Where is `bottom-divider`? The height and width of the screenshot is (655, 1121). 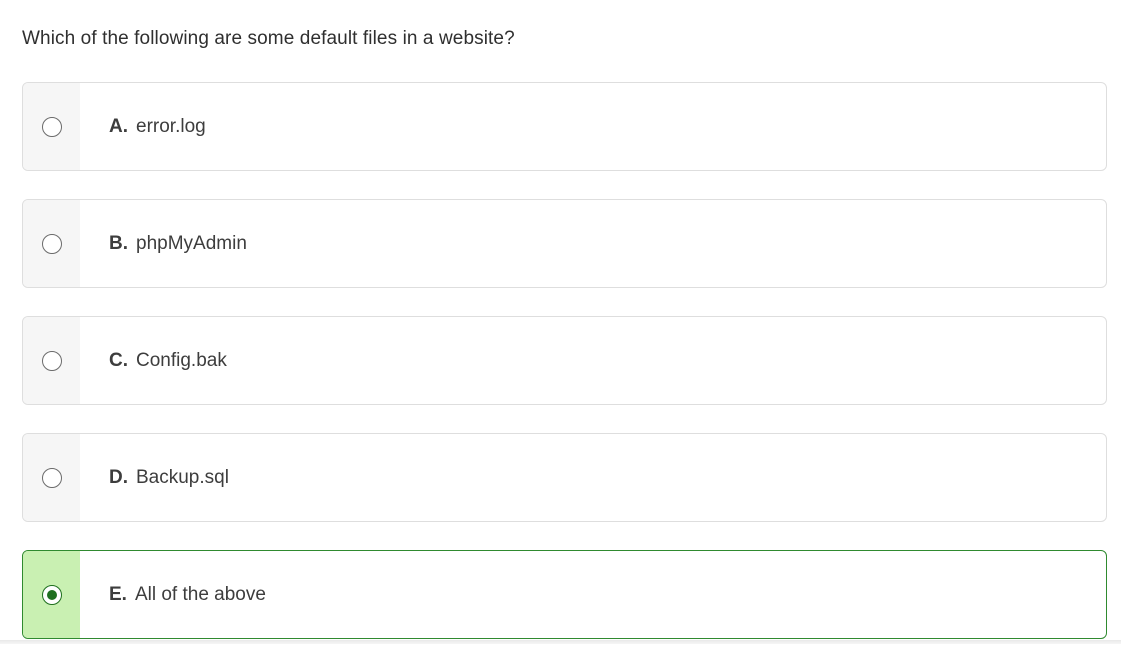
bottom-divider is located at coordinates (560, 642).